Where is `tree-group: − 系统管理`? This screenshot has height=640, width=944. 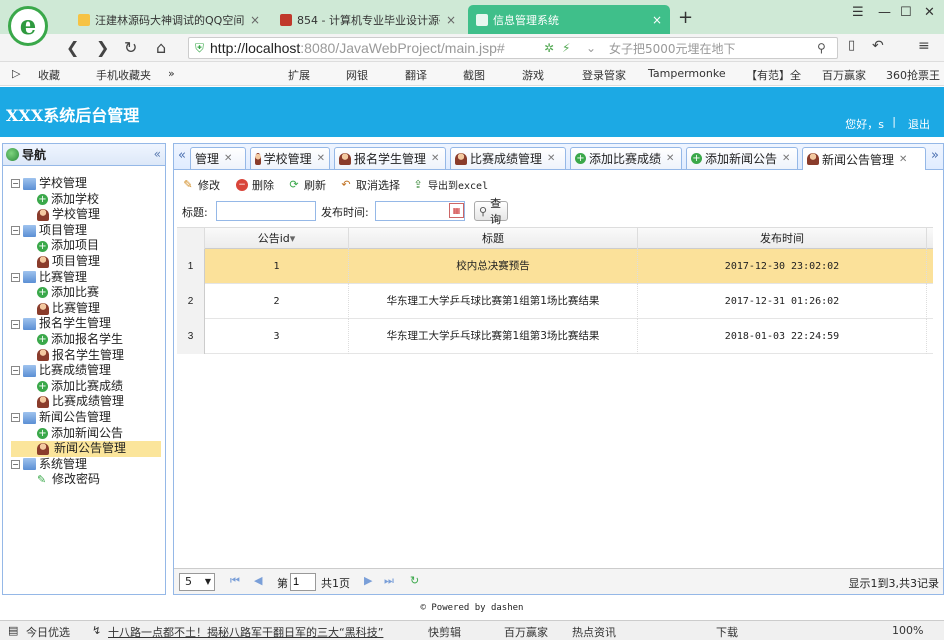
tree-group: − 系统管理 is located at coordinates (84, 465).